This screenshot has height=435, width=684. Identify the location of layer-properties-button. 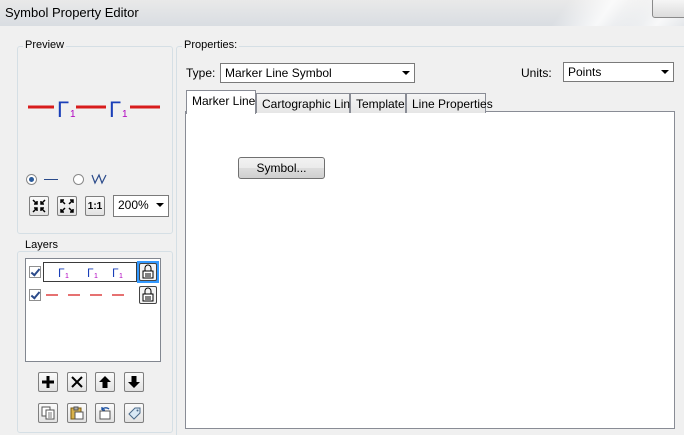
(134, 413).